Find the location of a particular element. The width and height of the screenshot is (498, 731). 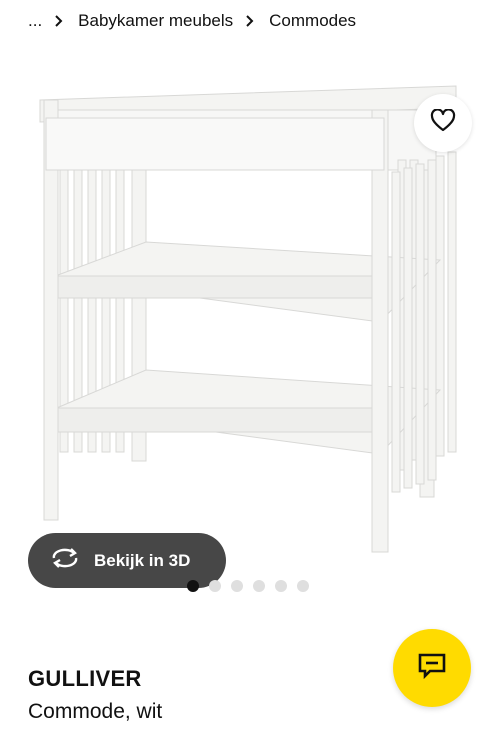

chat-icon is located at coordinates (432, 668).